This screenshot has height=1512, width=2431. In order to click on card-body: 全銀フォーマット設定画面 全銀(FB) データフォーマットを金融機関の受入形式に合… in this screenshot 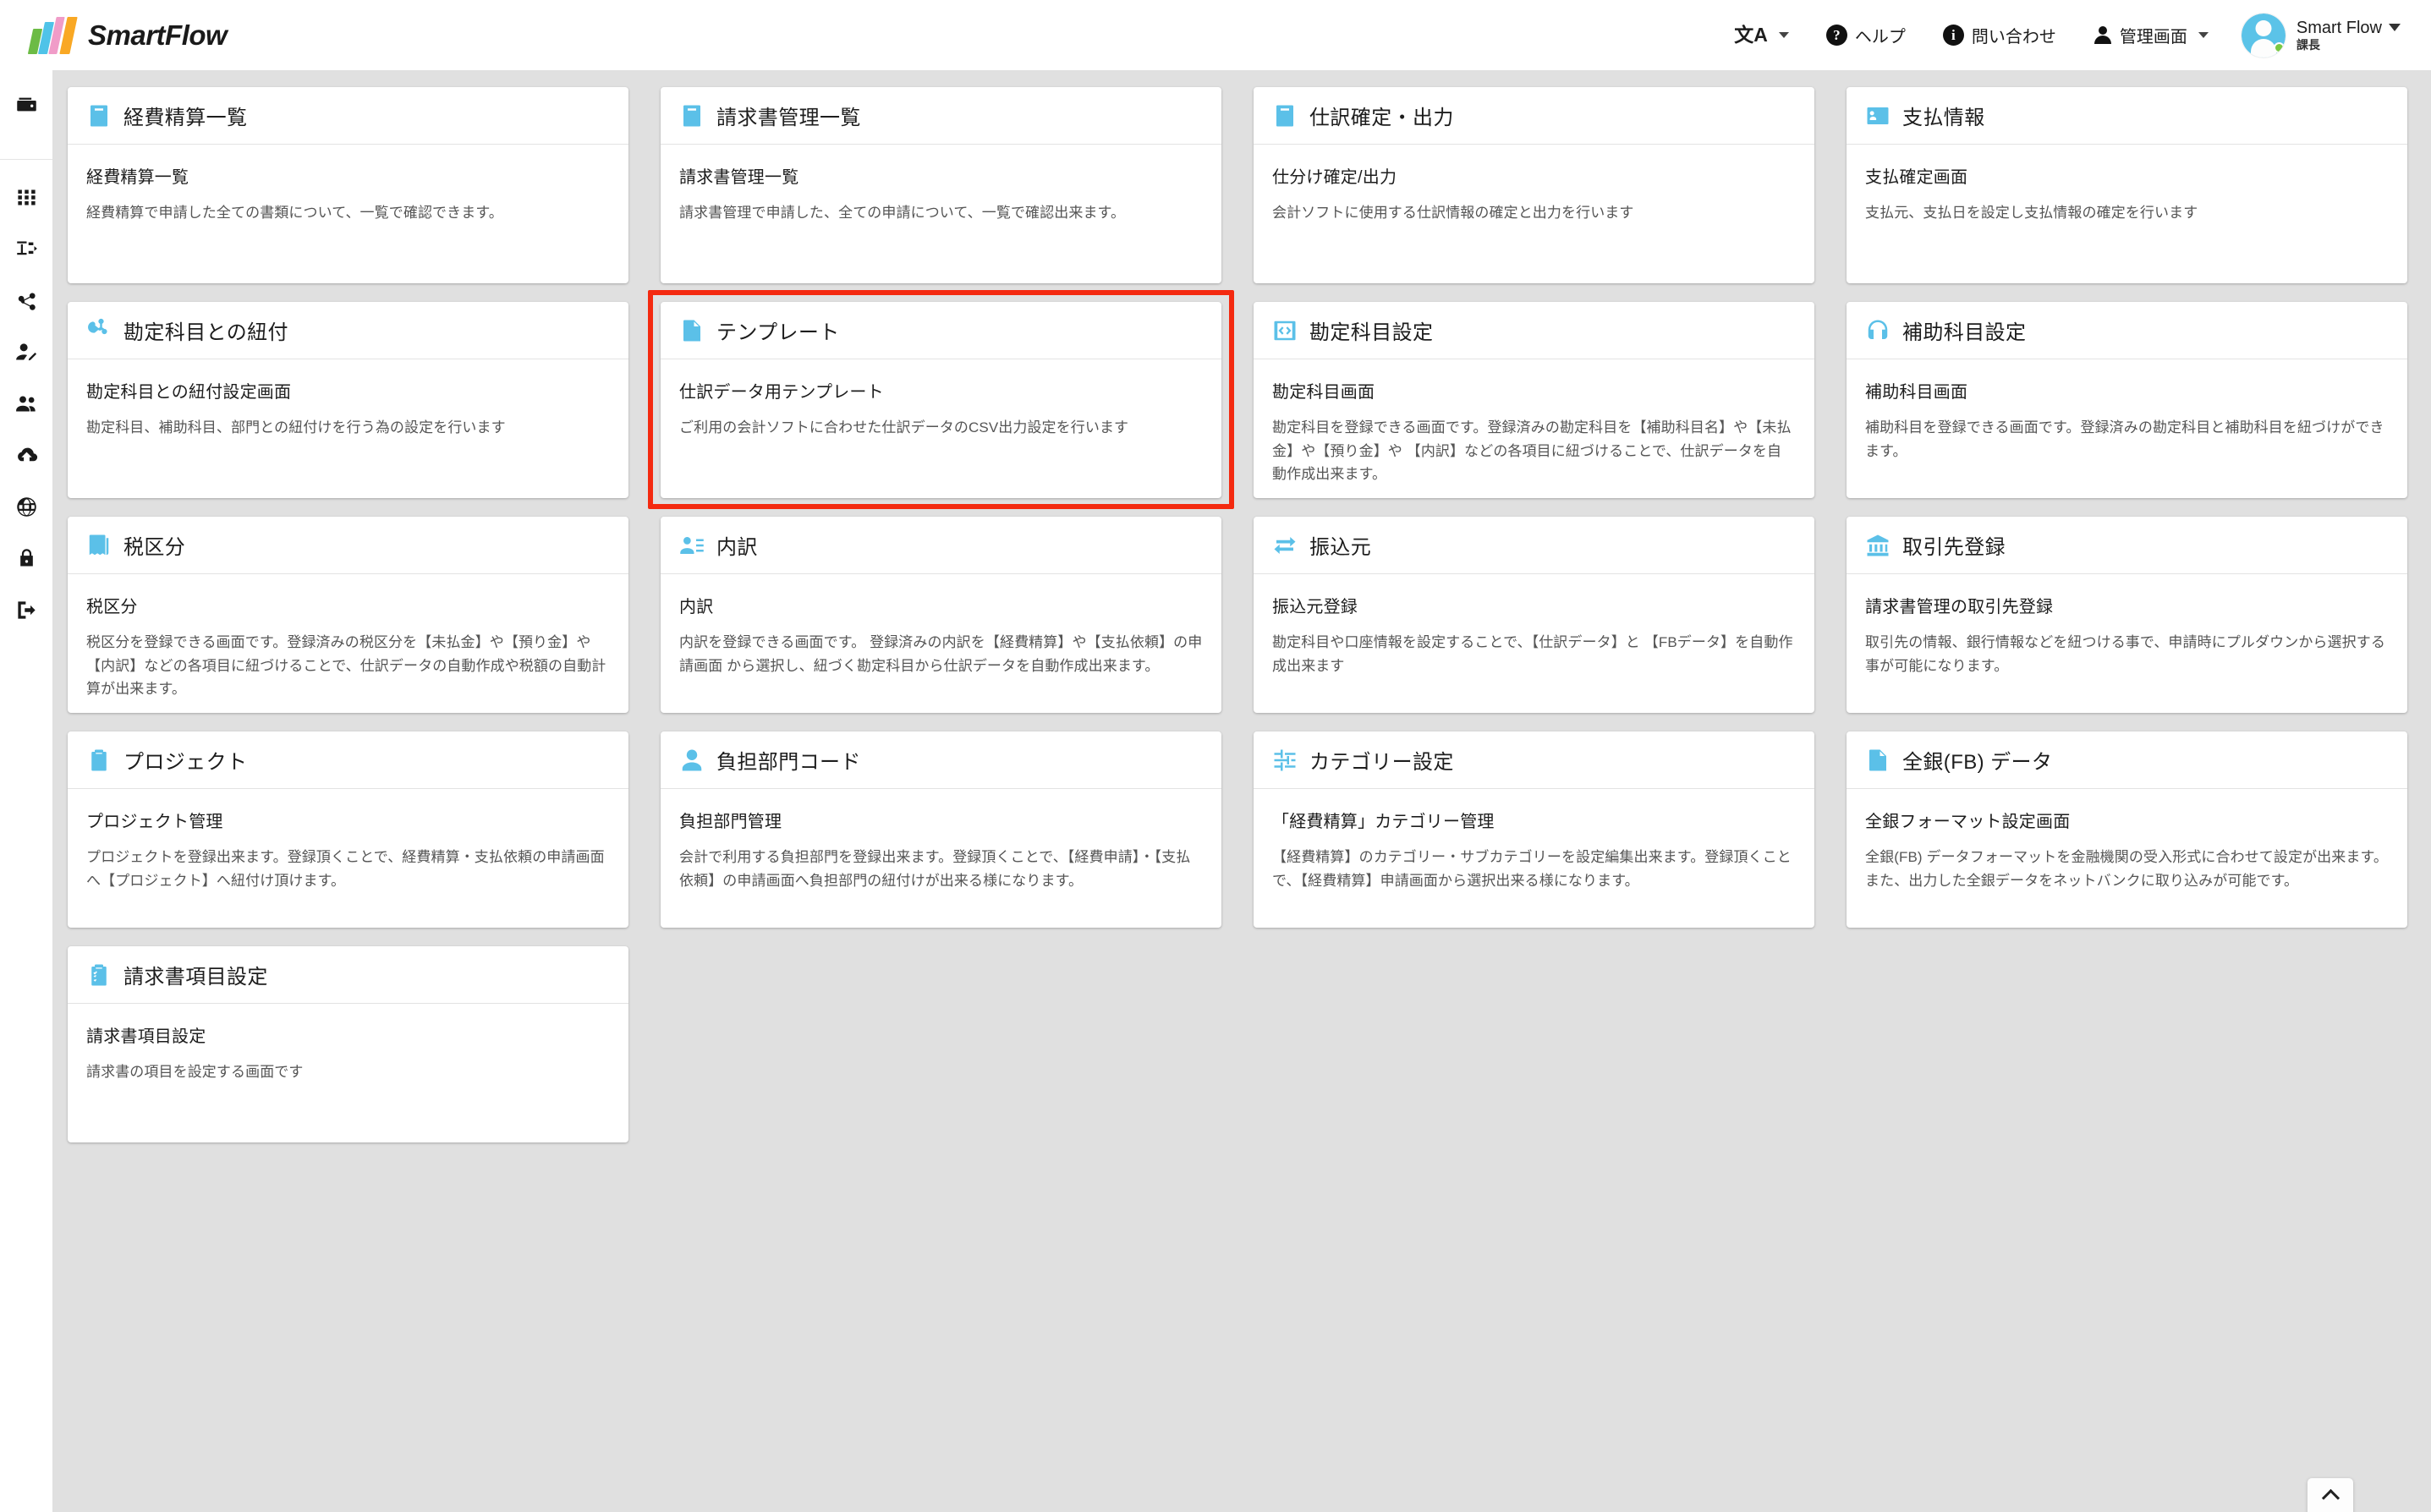, I will do `click(2127, 840)`.